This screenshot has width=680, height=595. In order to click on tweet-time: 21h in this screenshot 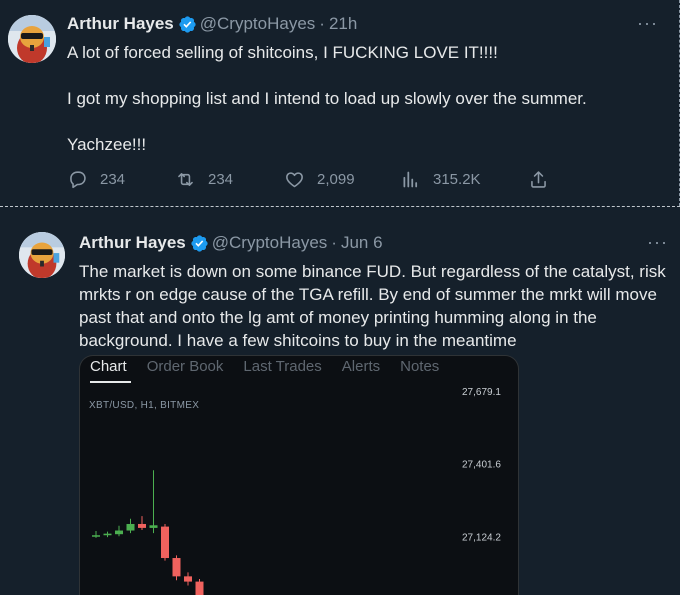, I will do `click(343, 24)`.